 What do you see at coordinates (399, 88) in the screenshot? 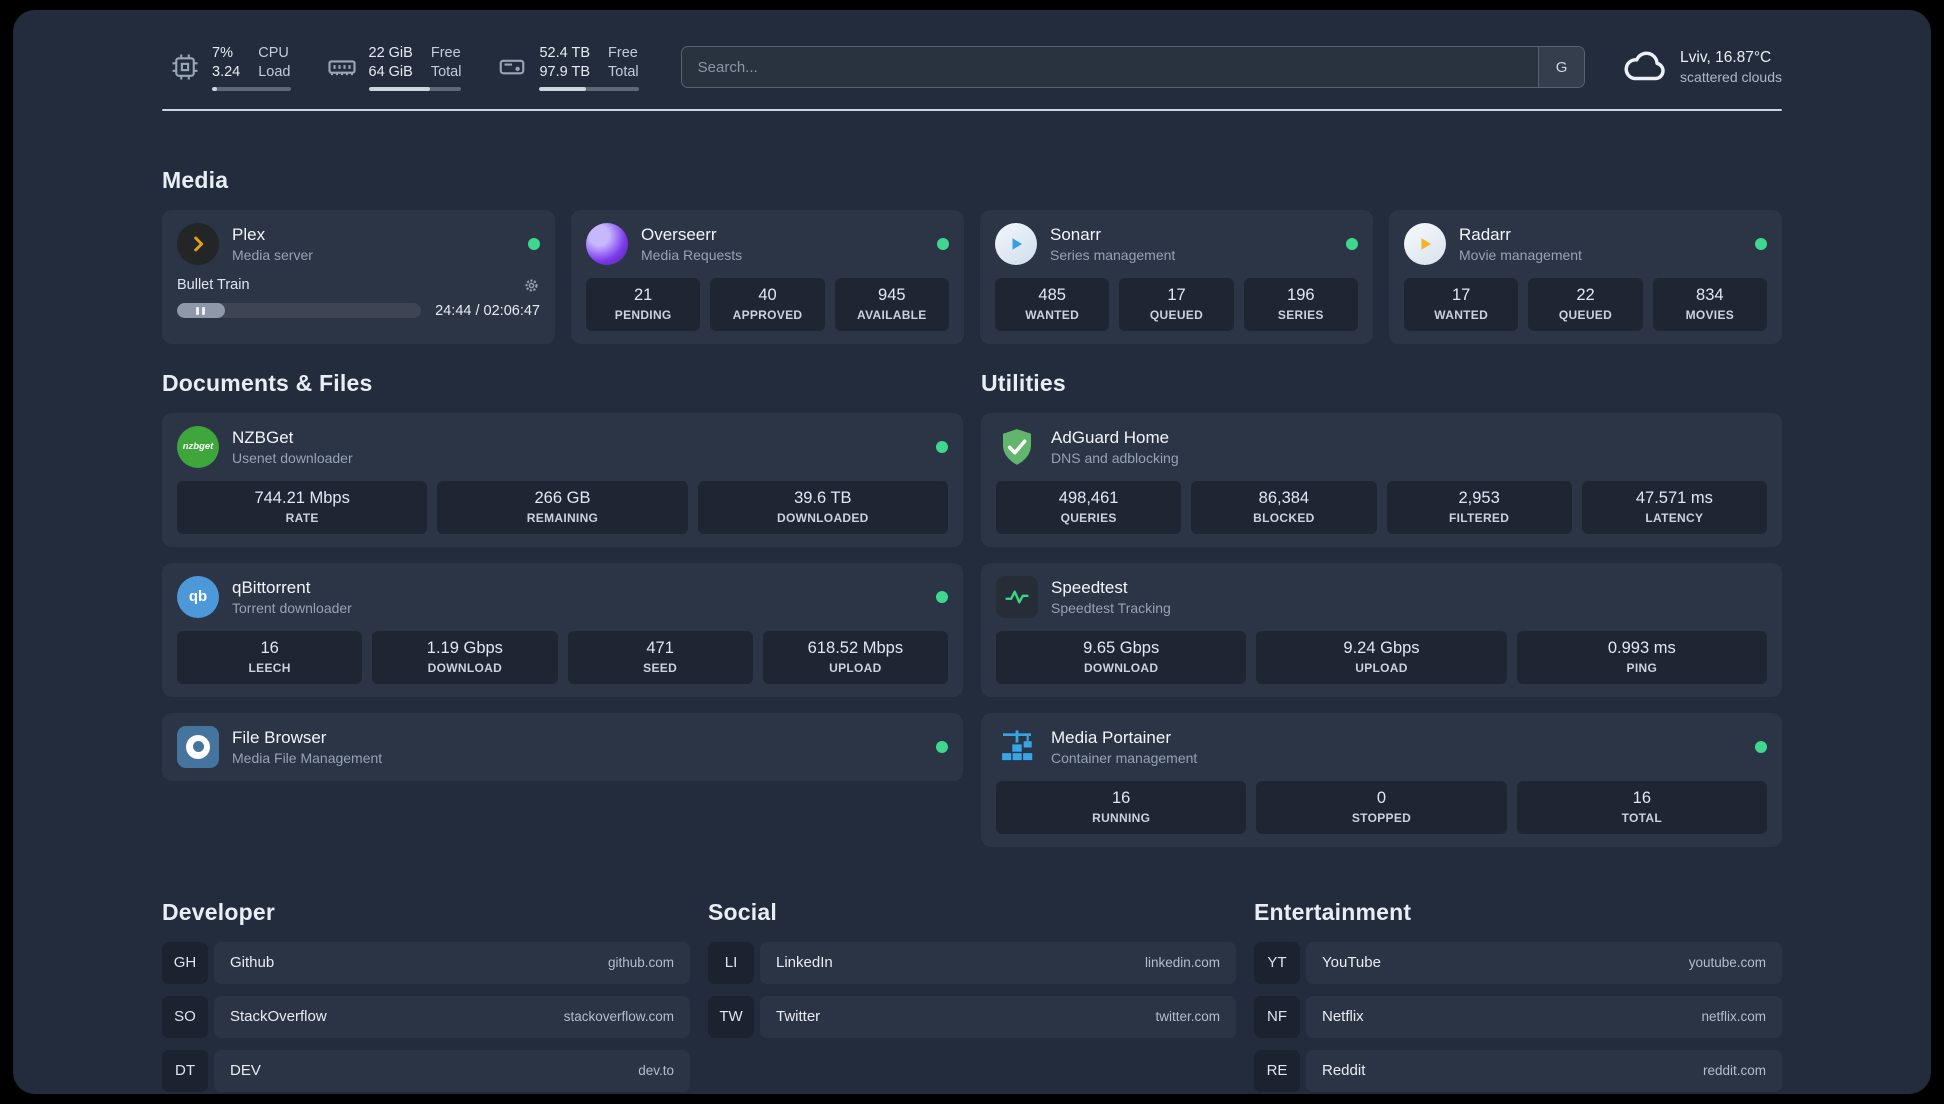
I see `memory-progress-fill` at bounding box center [399, 88].